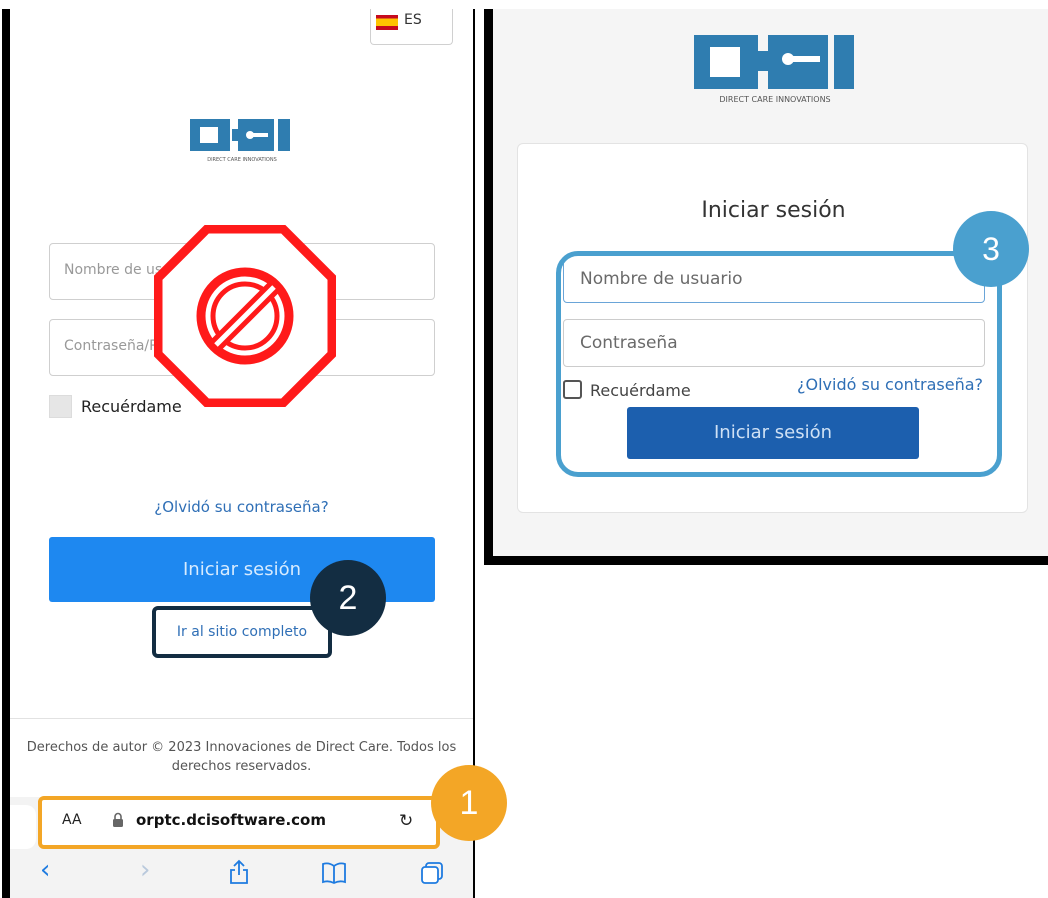 This screenshot has width=1048, height=898. What do you see at coordinates (239, 875) in the screenshot?
I see `share-icon` at bounding box center [239, 875].